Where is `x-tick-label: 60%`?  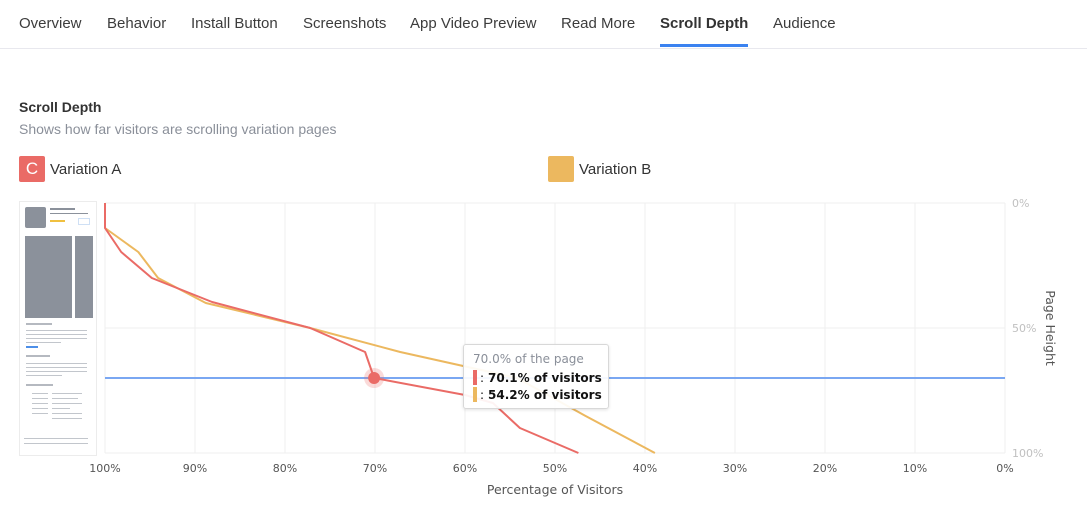 x-tick-label: 60% is located at coordinates (465, 468).